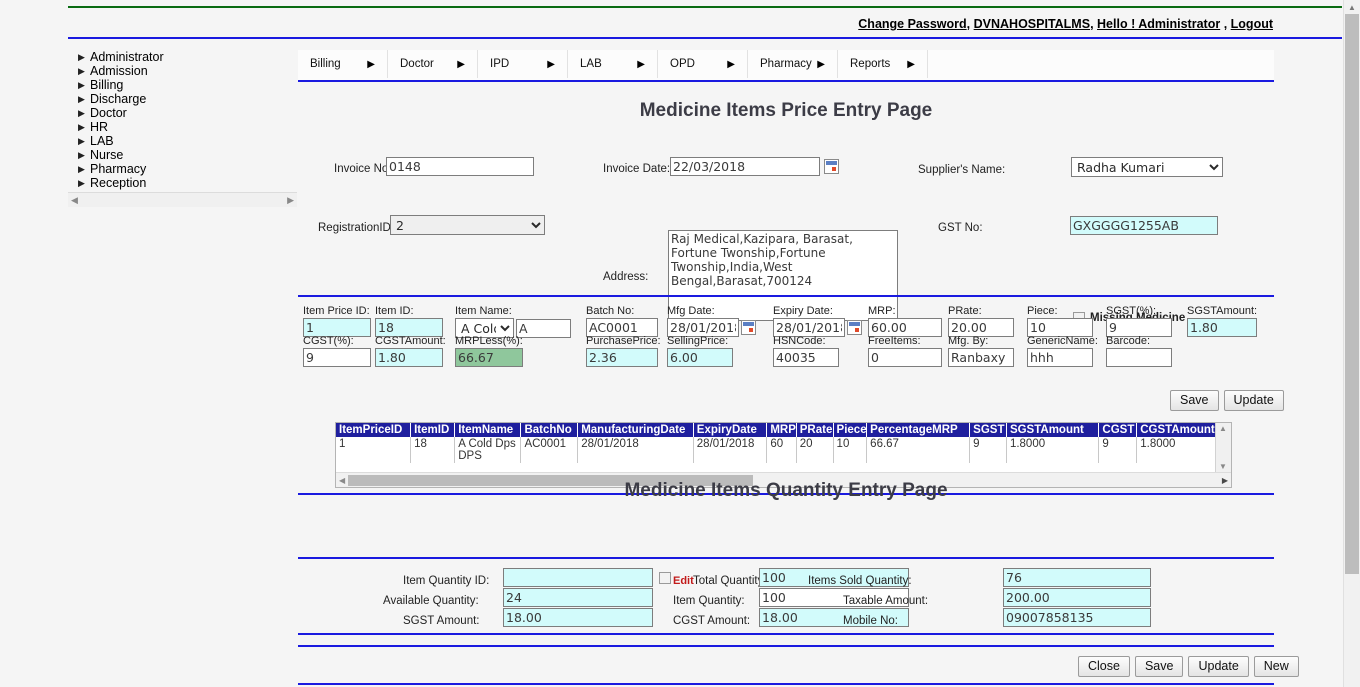  Describe the element at coordinates (290, 200) in the screenshot. I see `scroll-right-icon: ▶` at that location.